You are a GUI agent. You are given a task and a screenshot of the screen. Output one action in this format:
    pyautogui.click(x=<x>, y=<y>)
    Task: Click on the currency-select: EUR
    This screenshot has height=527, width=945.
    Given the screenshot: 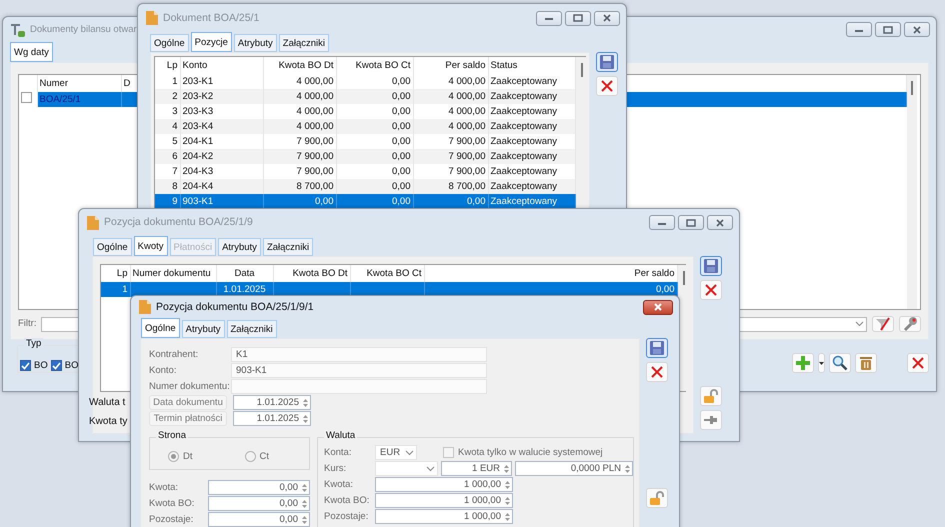 What is the action you would take?
    pyautogui.click(x=396, y=452)
    